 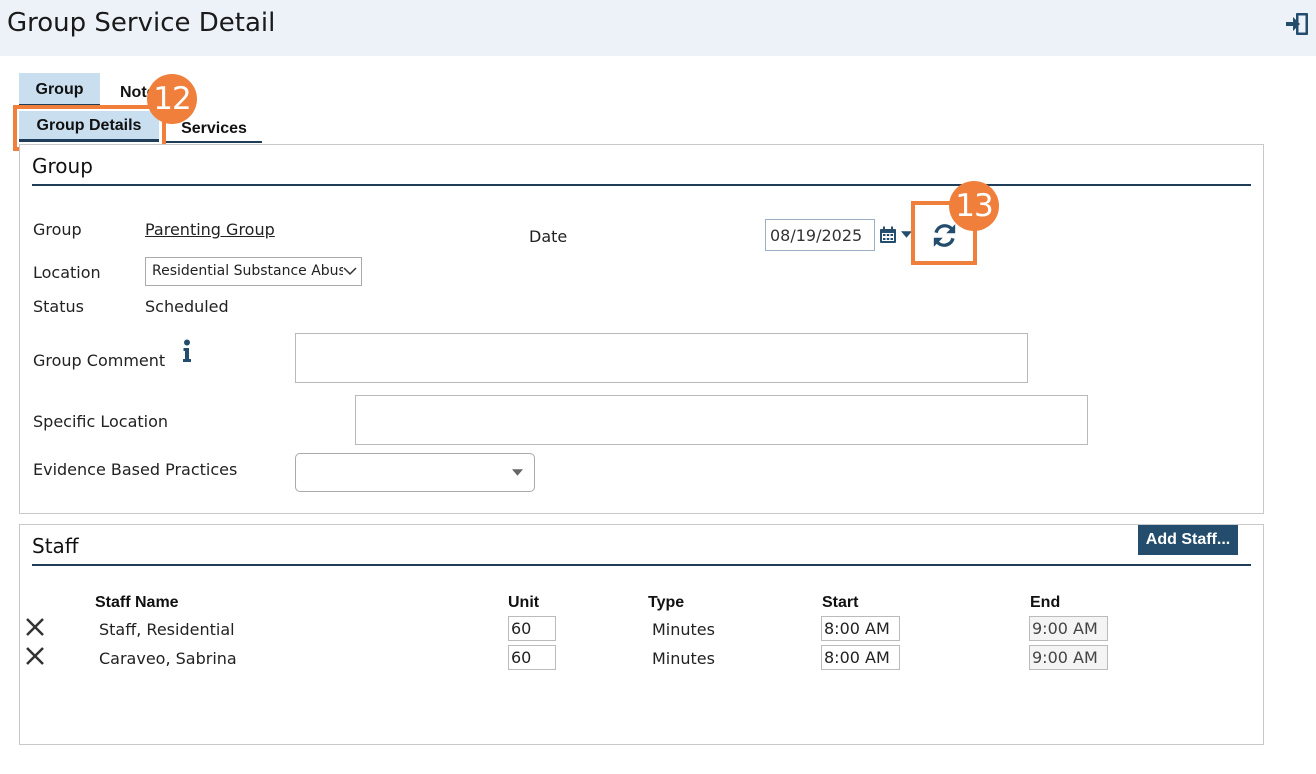 I want to click on page-header: Group Service Detail, so click(x=658, y=28).